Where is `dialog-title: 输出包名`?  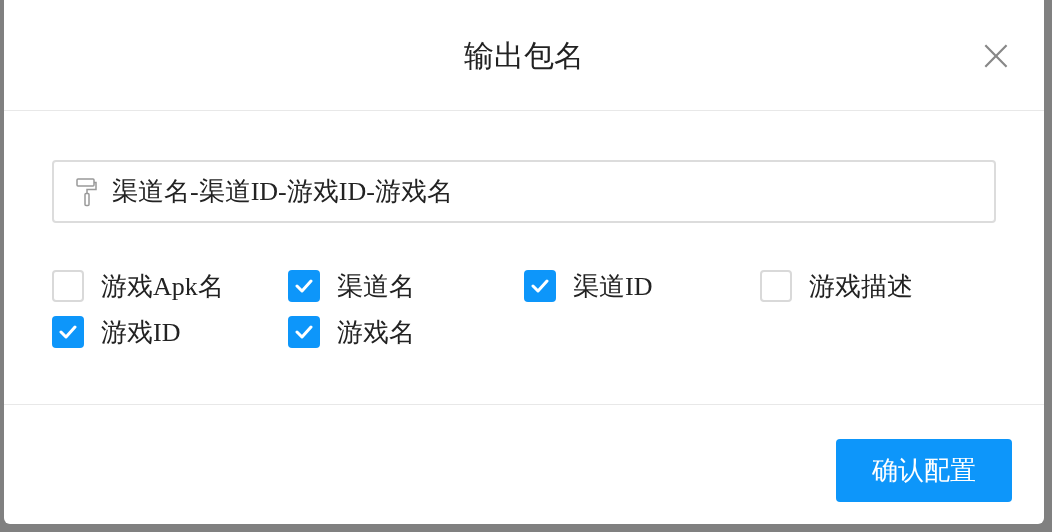 dialog-title: 输出包名 is located at coordinates (524, 55).